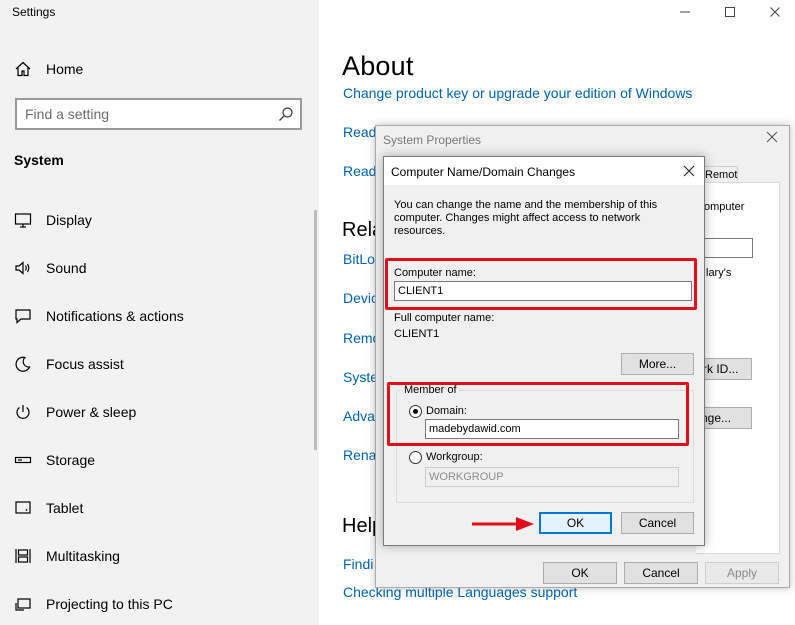  Describe the element at coordinates (378, 66) in the screenshot. I see `page-title: About` at that location.